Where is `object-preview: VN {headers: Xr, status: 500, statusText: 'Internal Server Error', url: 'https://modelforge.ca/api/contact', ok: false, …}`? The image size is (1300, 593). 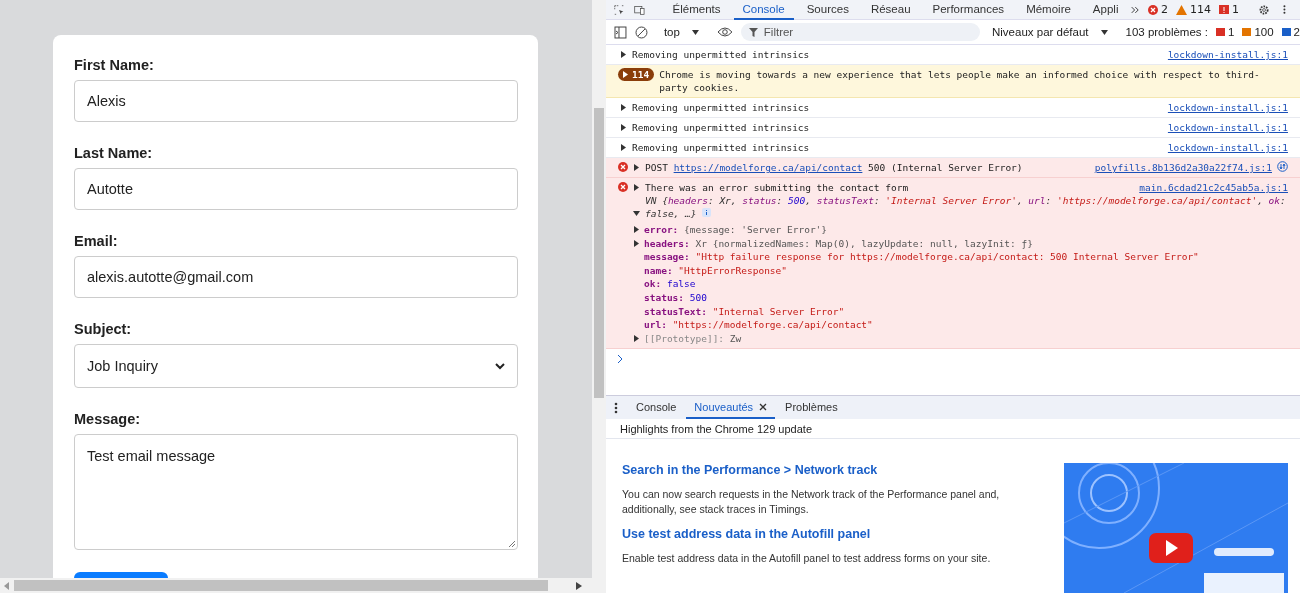 object-preview: VN {headers: Xr, status: 500, statusText: 'Internal Server Error', url: 'https://modelforge.ca/api/contact', ok: false, …} is located at coordinates (966, 208).